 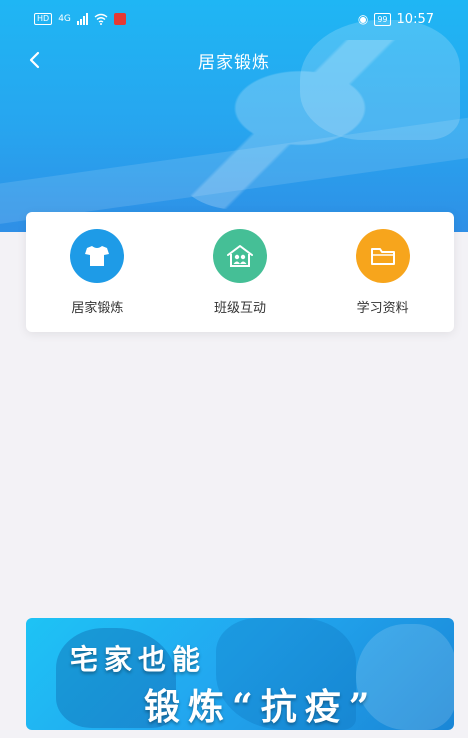 I want to click on wifi-icon, so click(x=101, y=19).